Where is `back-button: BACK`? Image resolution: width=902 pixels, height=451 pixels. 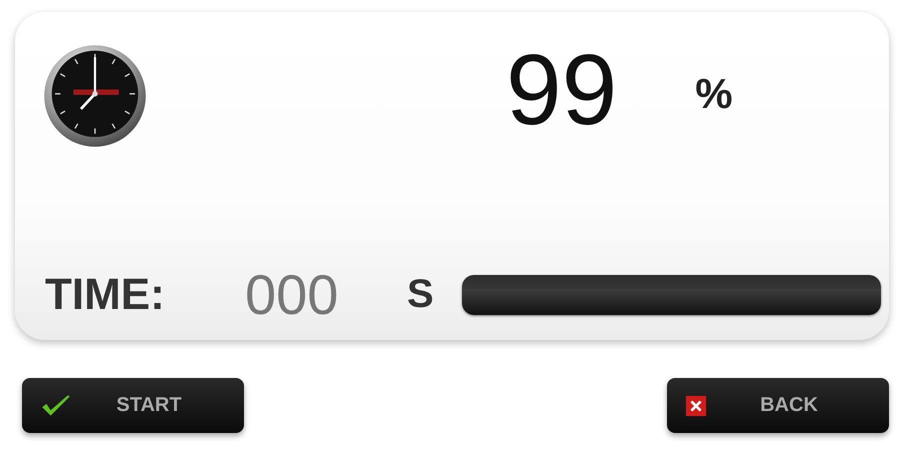
back-button: BACK is located at coordinates (778, 405).